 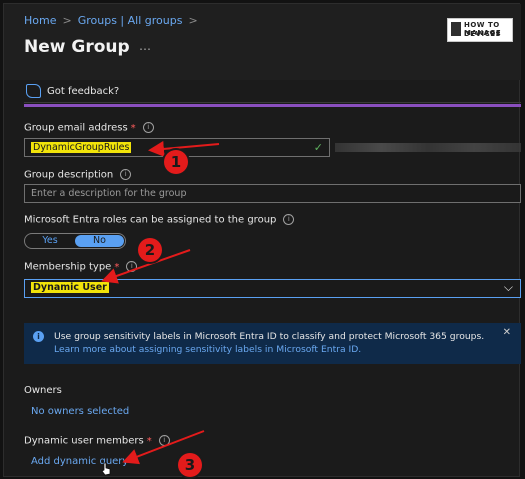 I want to click on step-badge-3: 3, so click(x=190, y=465).